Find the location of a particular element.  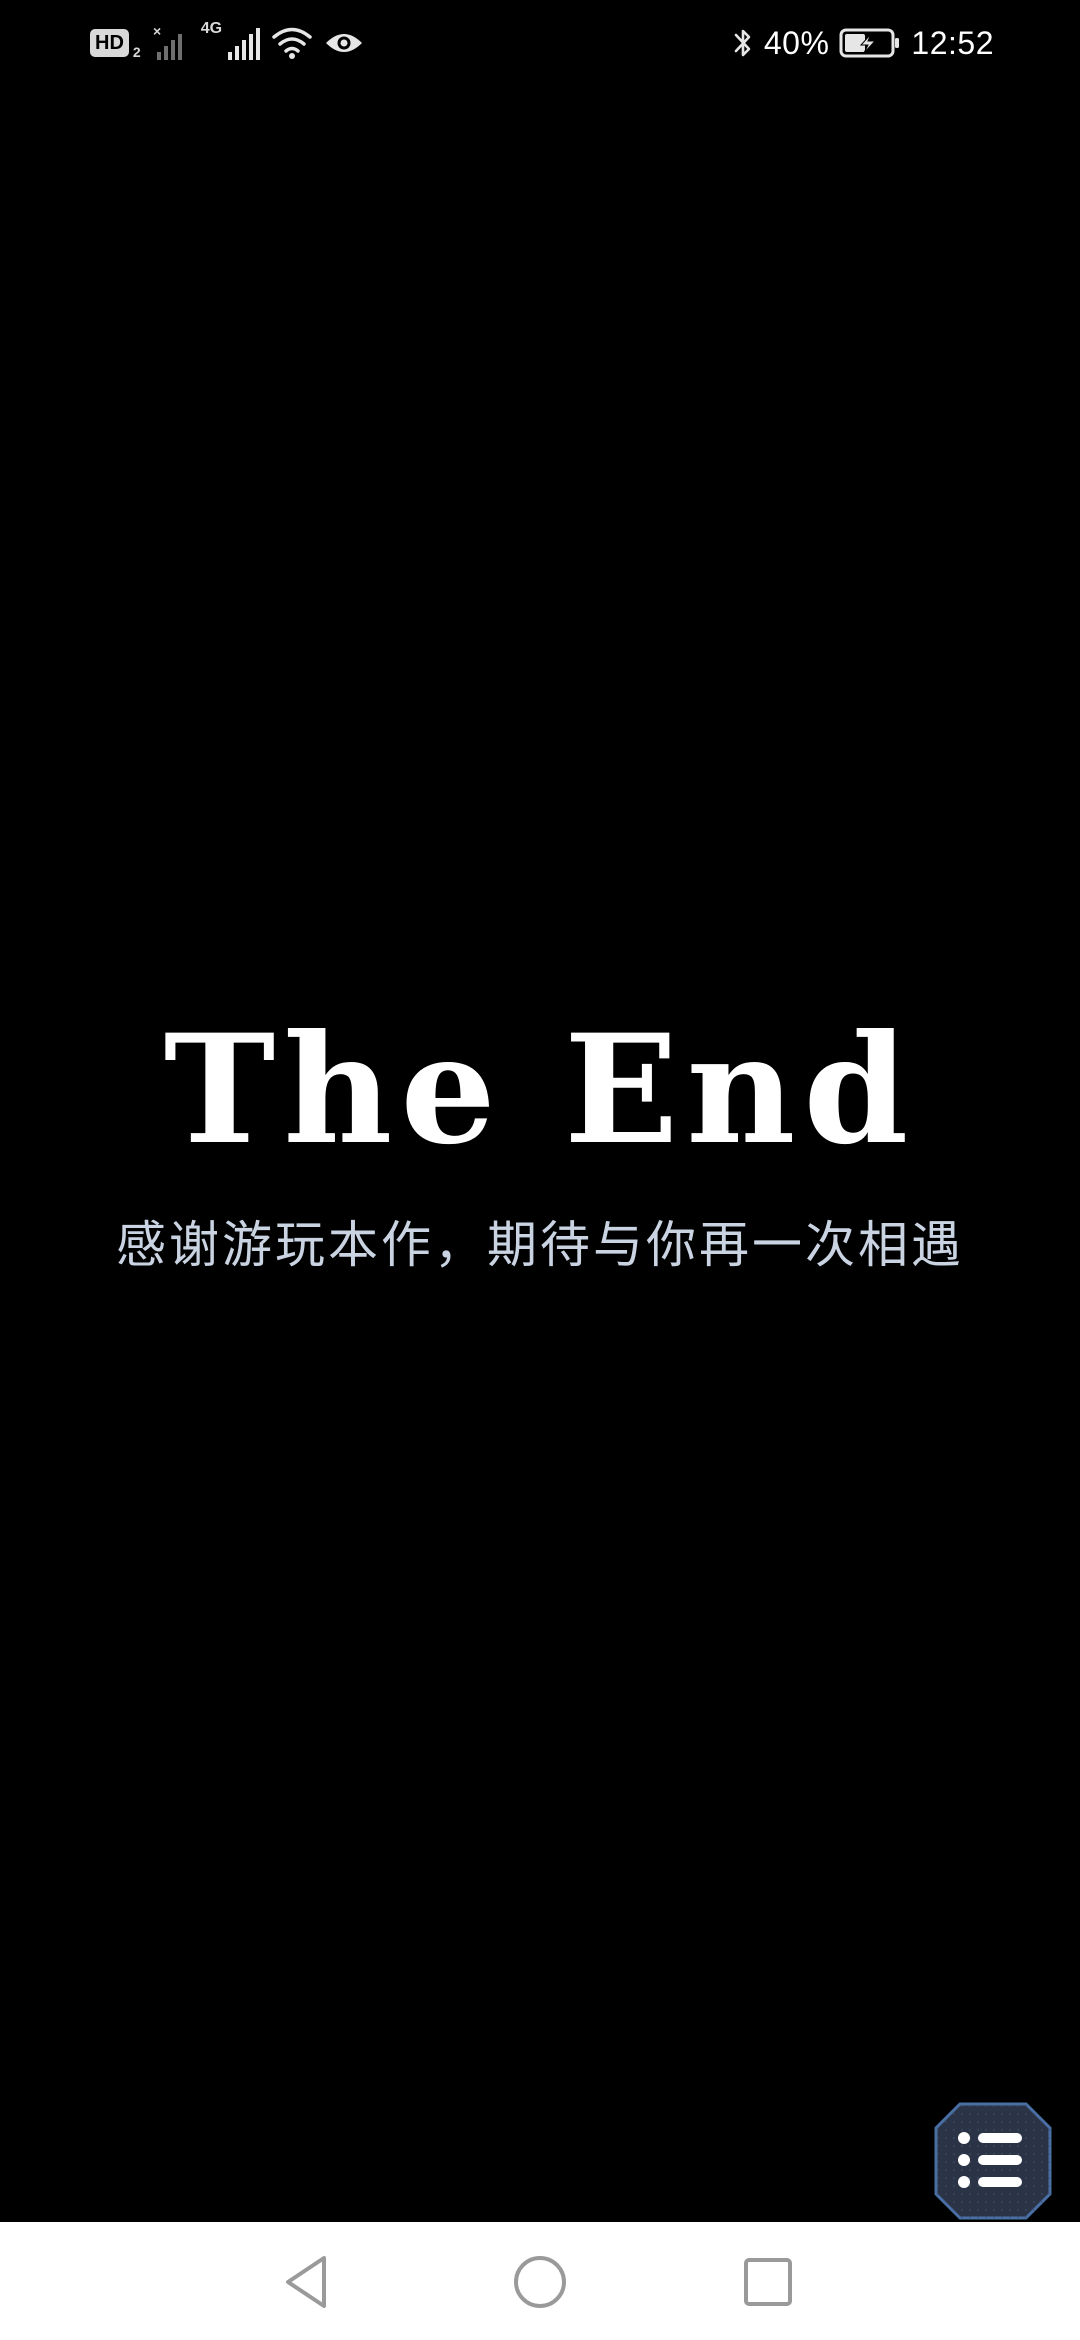

status-bar-left: HD 2 × 4G is located at coordinates (227, 42).